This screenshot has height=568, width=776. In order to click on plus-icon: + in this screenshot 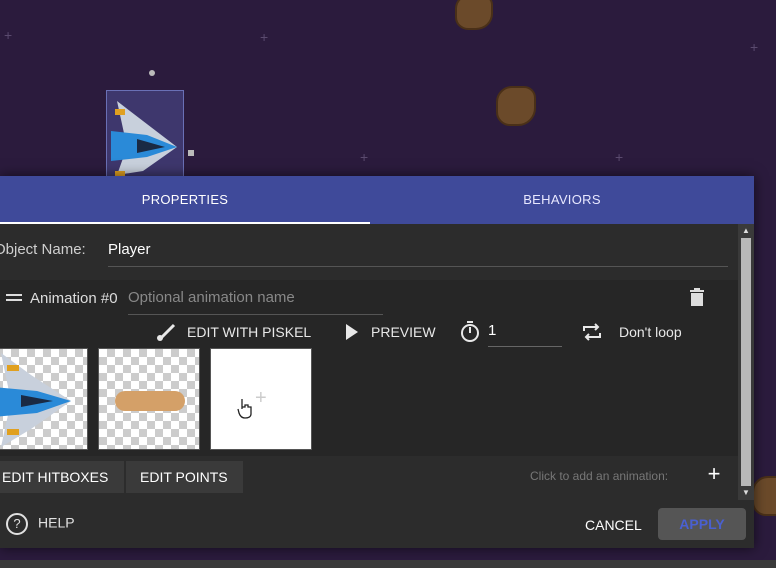, I will do `click(261, 398)`.